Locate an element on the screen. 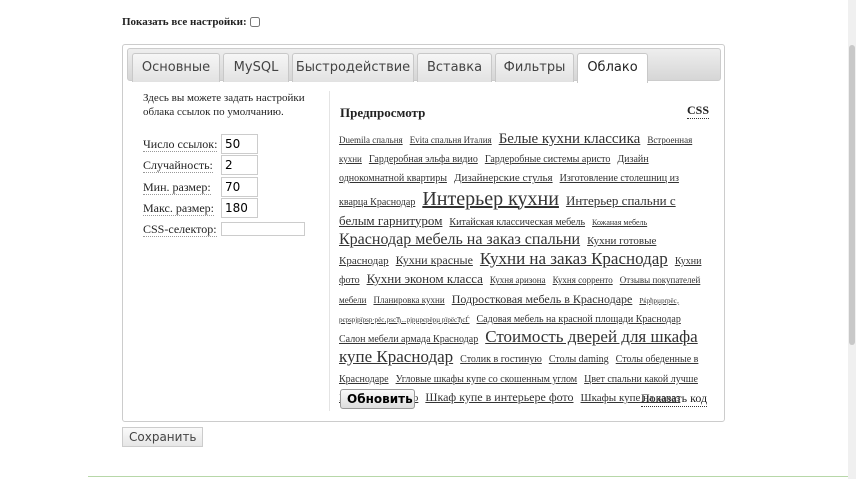 Image resolution: width=856 pixels, height=479 pixels. refresh-button: Обновить is located at coordinates (377, 399).